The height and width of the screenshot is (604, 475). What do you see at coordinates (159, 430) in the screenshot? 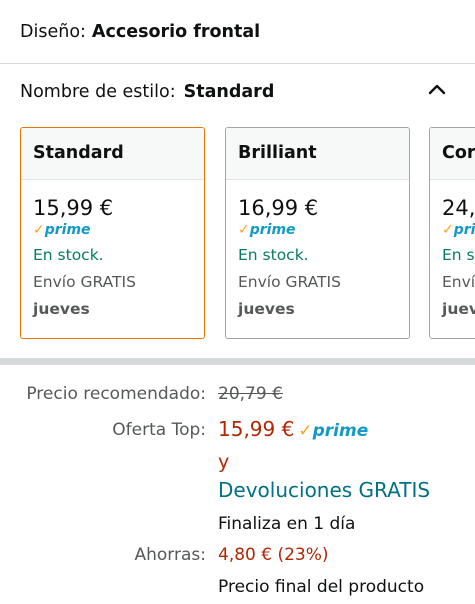
I see `offer-label: Oferta Top:` at bounding box center [159, 430].